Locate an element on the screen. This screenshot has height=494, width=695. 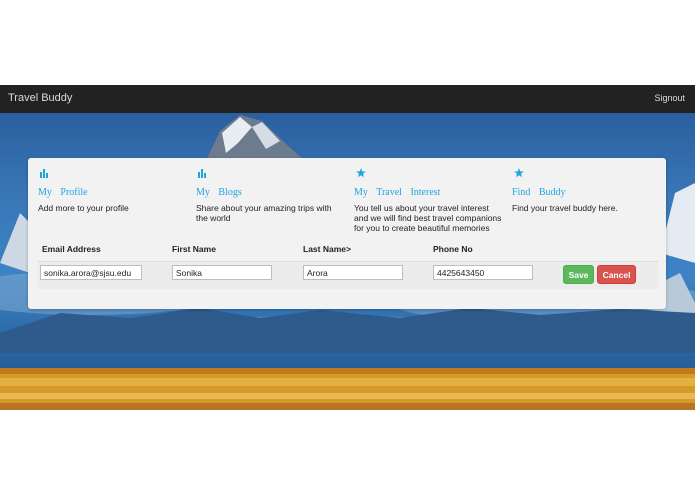
feature-description: Find your travel buddy here. is located at coordinates (565, 208).